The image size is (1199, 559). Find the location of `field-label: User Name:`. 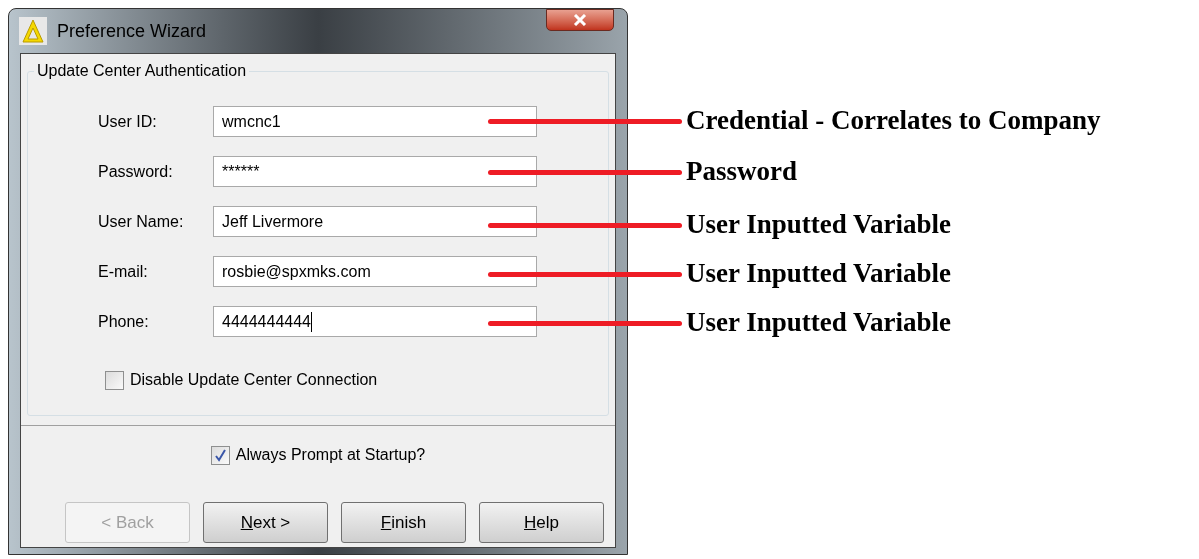

field-label: User Name: is located at coordinates (141, 221).